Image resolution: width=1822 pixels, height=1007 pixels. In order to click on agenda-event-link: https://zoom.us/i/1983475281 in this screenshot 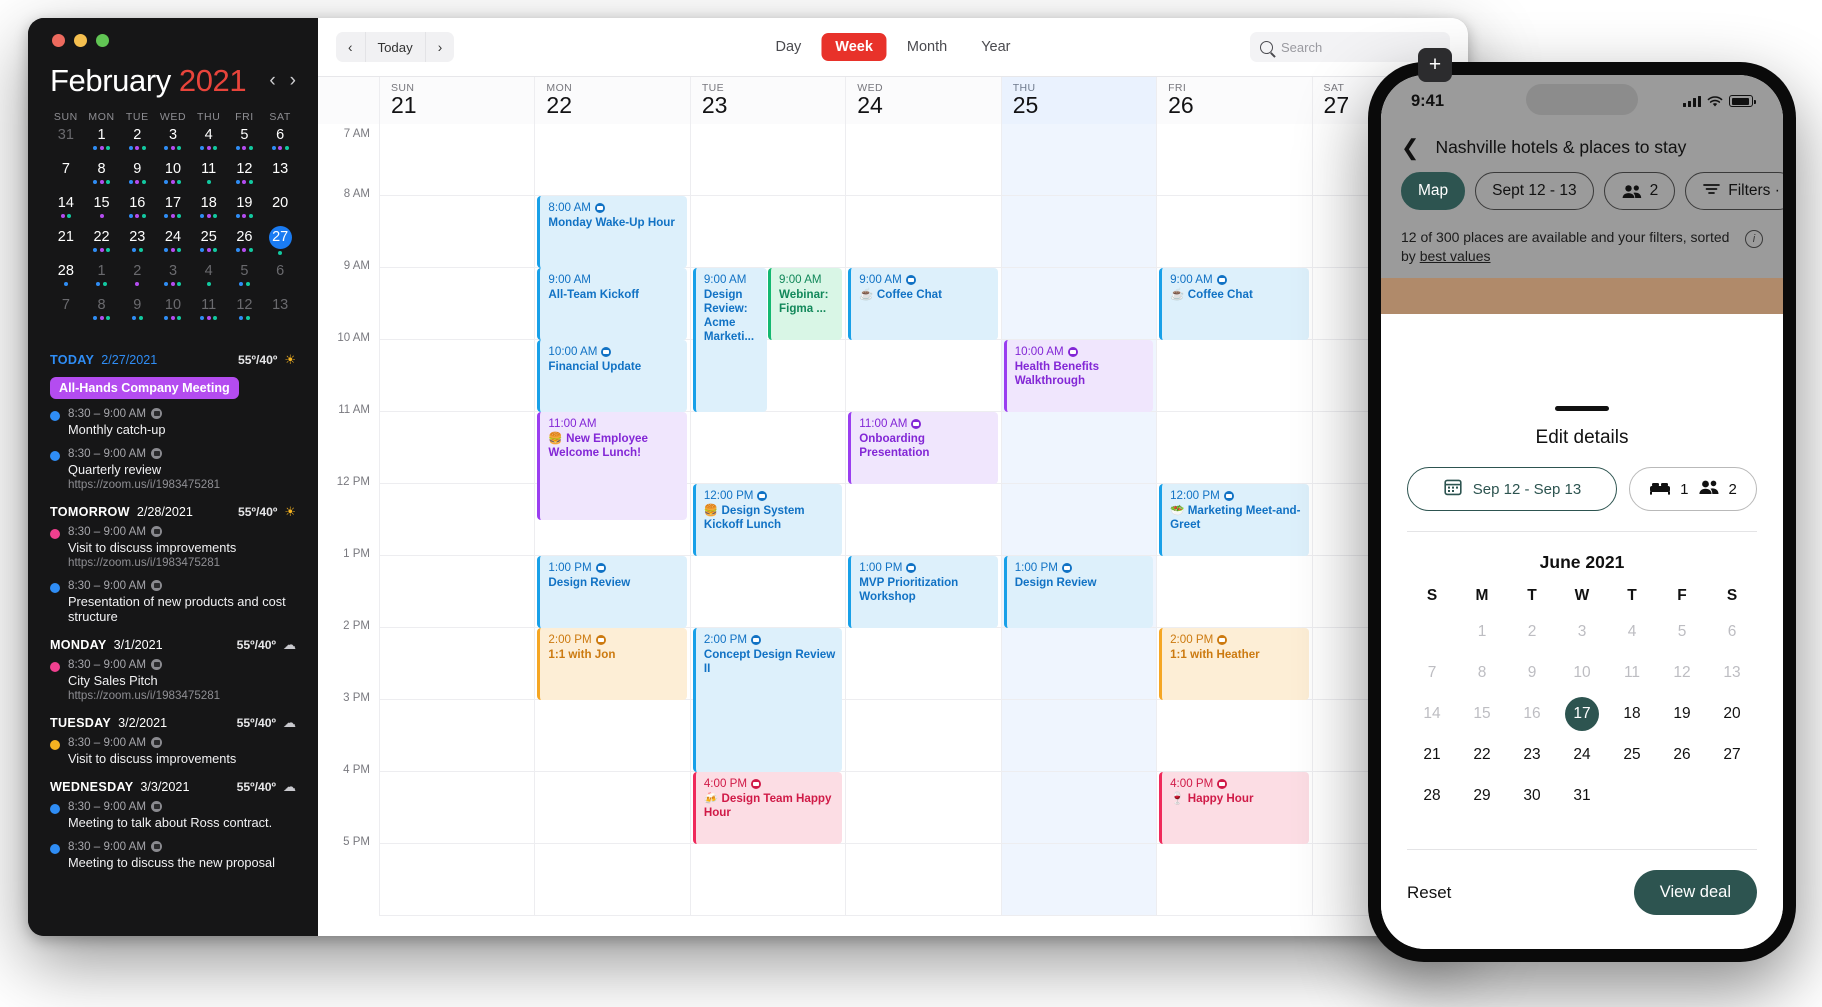, I will do `click(182, 695)`.